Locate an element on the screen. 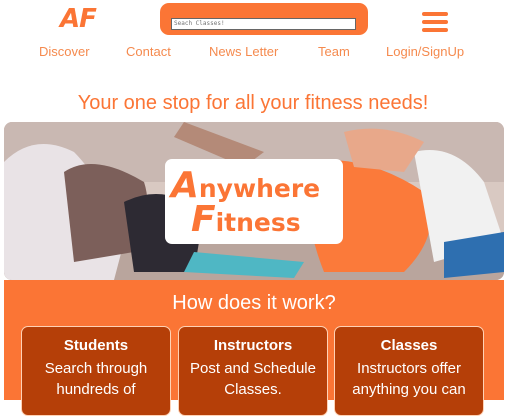 Image resolution: width=506 pixels, height=416 pixels. hero-brand-card: Anywhere Fitness is located at coordinates (254, 201).